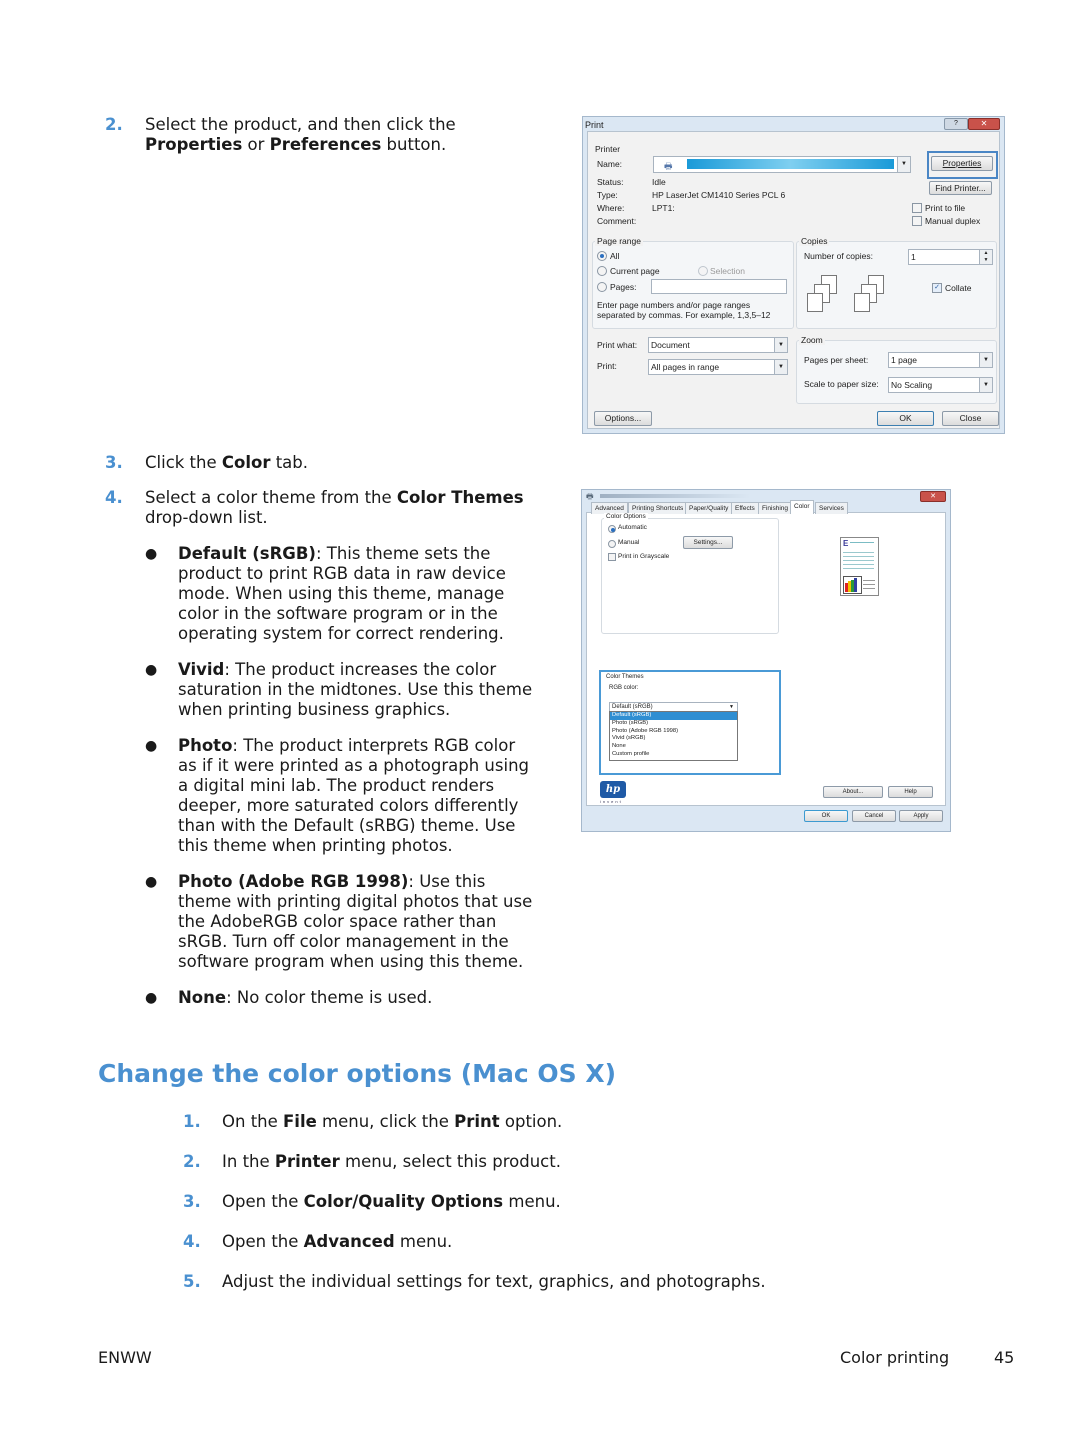  Describe the element at coordinates (780, 367) in the screenshot. I see `chevron-down-icon: ▼` at that location.